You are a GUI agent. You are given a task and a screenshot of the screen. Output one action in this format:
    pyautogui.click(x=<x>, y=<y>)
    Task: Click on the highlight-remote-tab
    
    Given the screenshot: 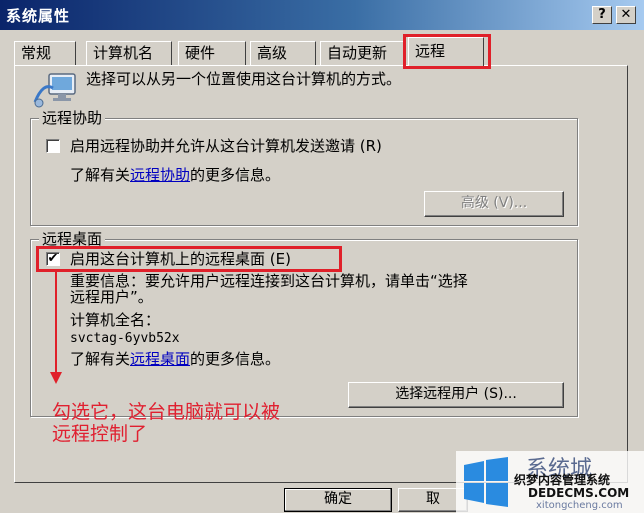 What is the action you would take?
    pyautogui.click(x=447, y=51)
    